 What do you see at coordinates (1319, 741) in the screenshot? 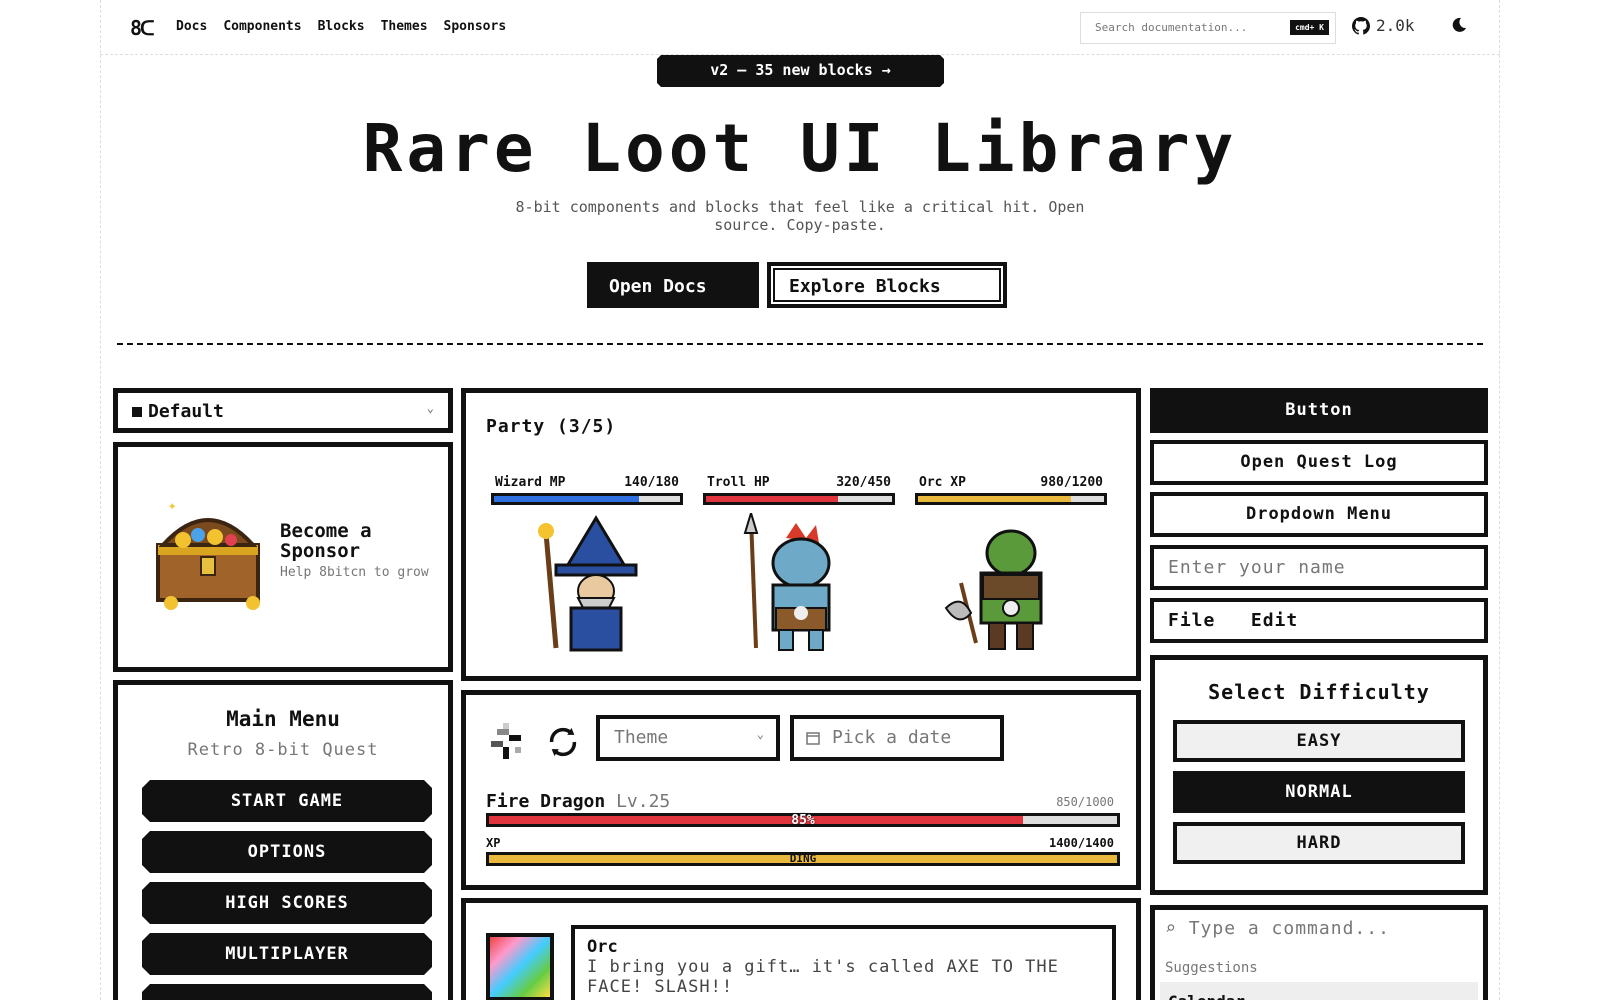
I see `easy-button: EASY` at bounding box center [1319, 741].